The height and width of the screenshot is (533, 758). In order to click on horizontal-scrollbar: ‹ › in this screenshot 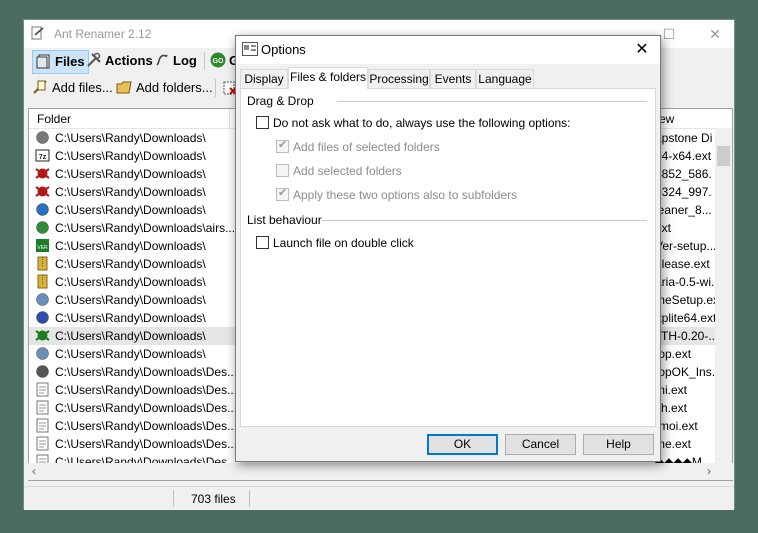, I will do `click(380, 471)`.